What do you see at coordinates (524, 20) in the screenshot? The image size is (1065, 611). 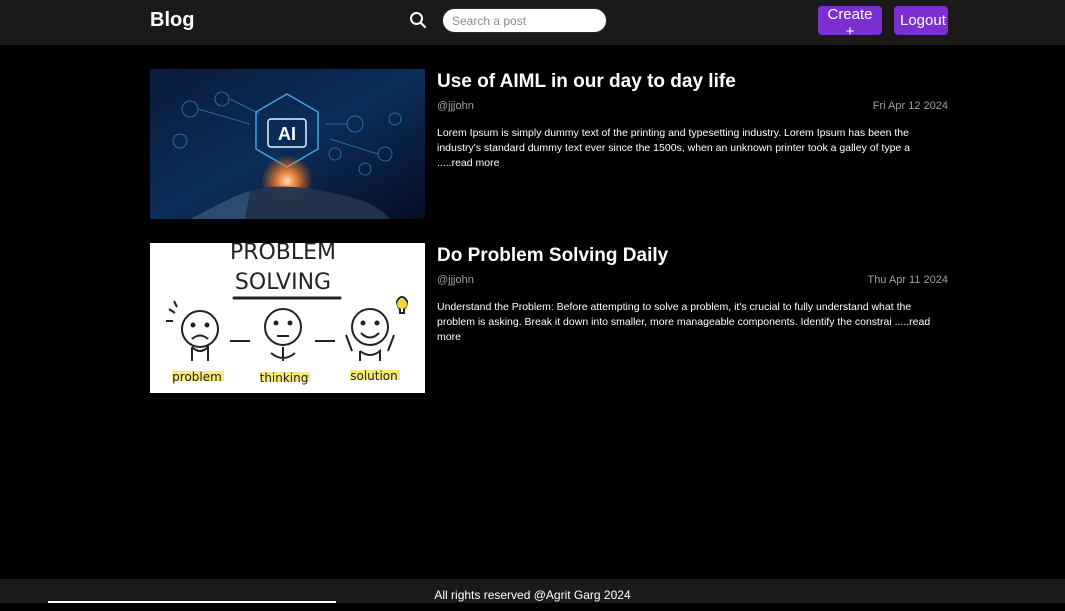 I see `search-input` at bounding box center [524, 20].